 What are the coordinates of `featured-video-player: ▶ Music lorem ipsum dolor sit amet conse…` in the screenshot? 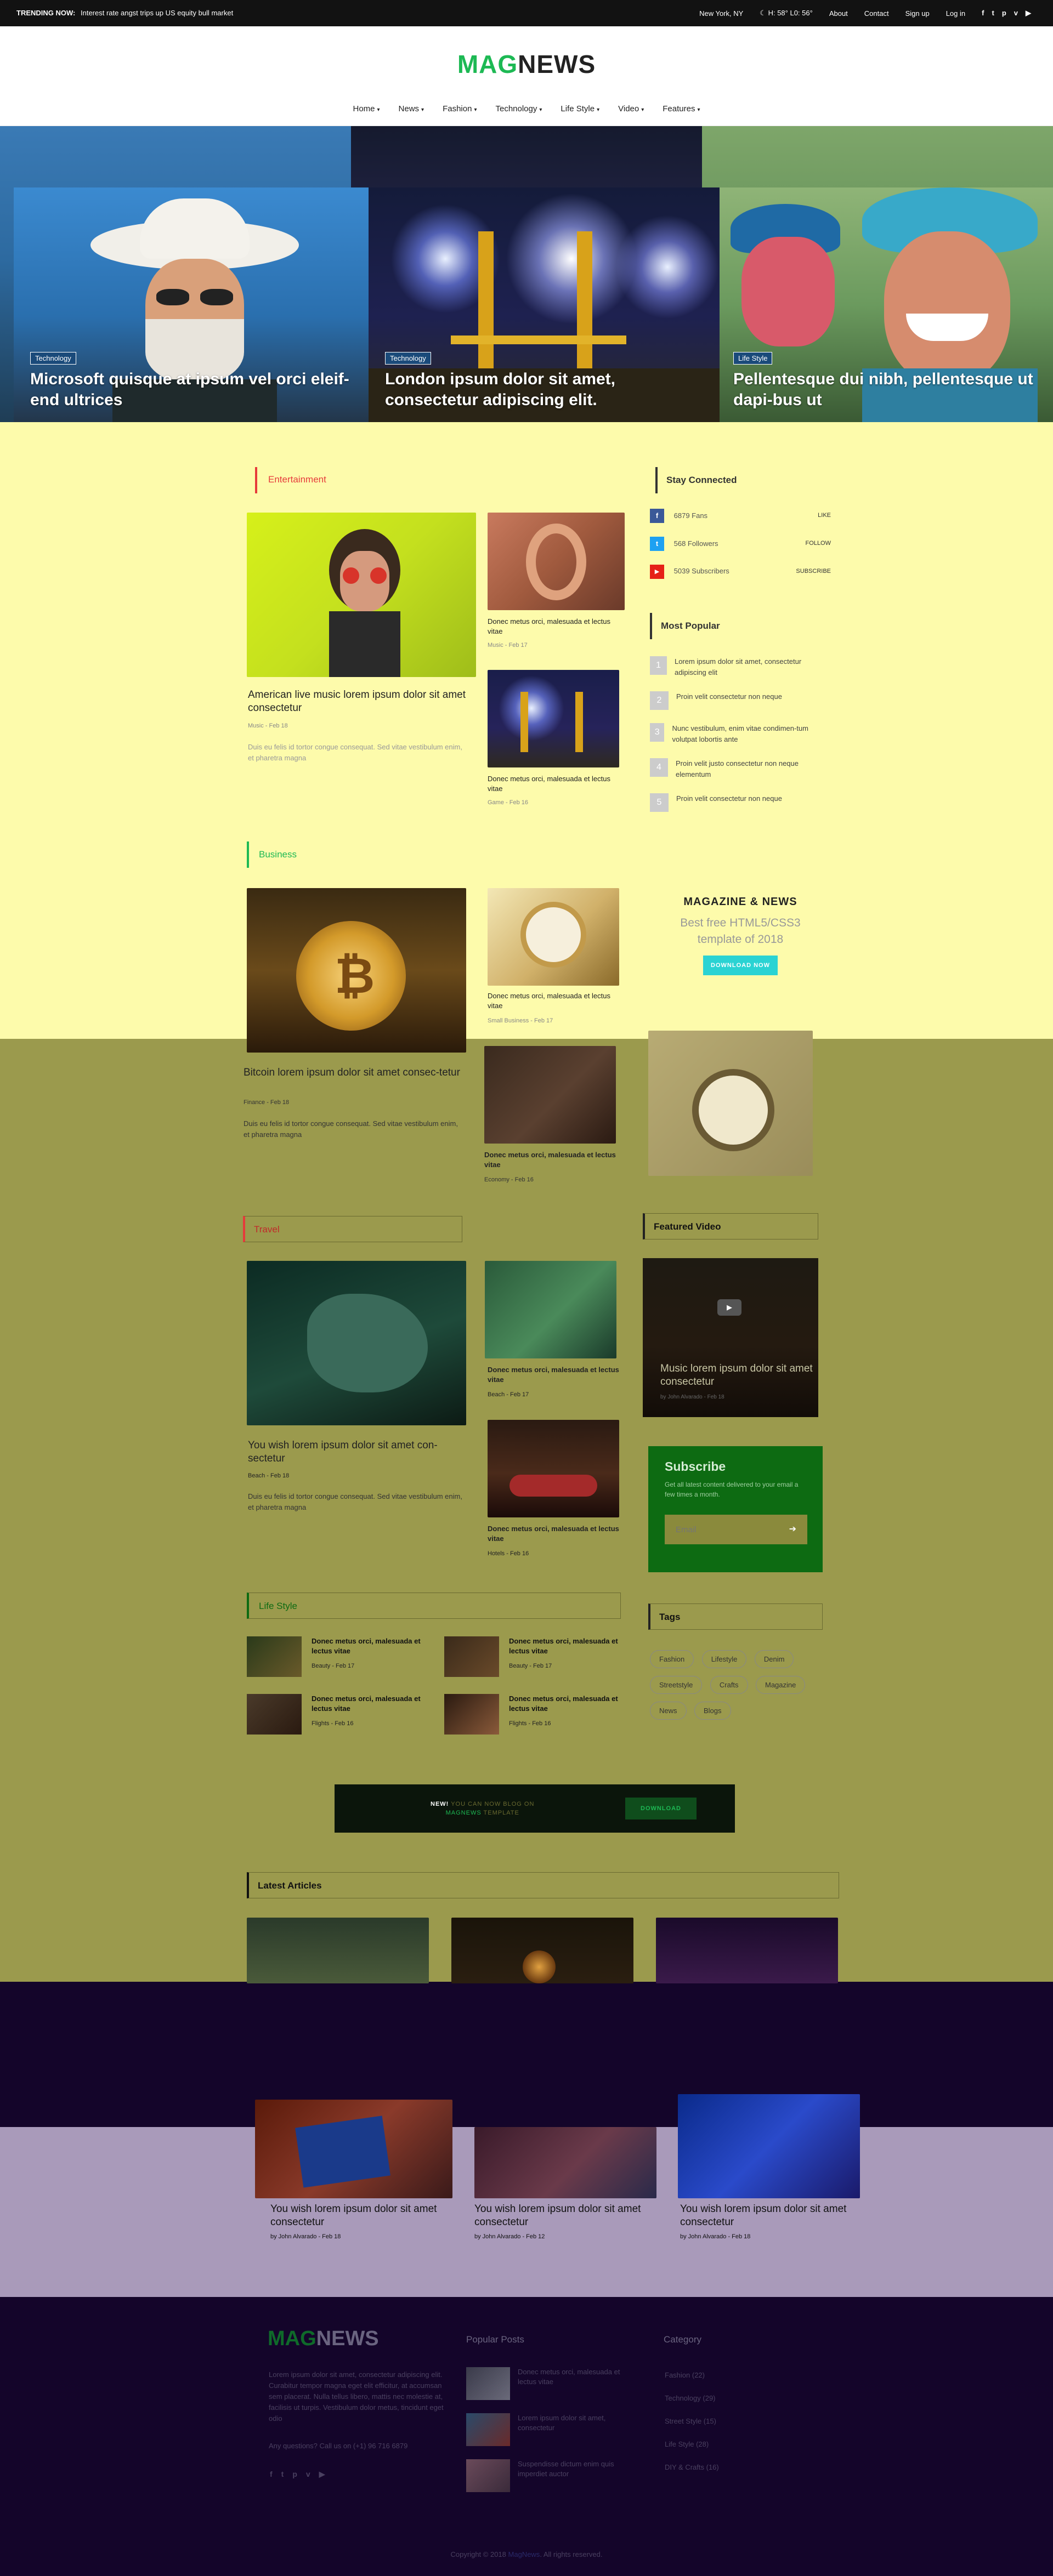 It's located at (730, 1337).